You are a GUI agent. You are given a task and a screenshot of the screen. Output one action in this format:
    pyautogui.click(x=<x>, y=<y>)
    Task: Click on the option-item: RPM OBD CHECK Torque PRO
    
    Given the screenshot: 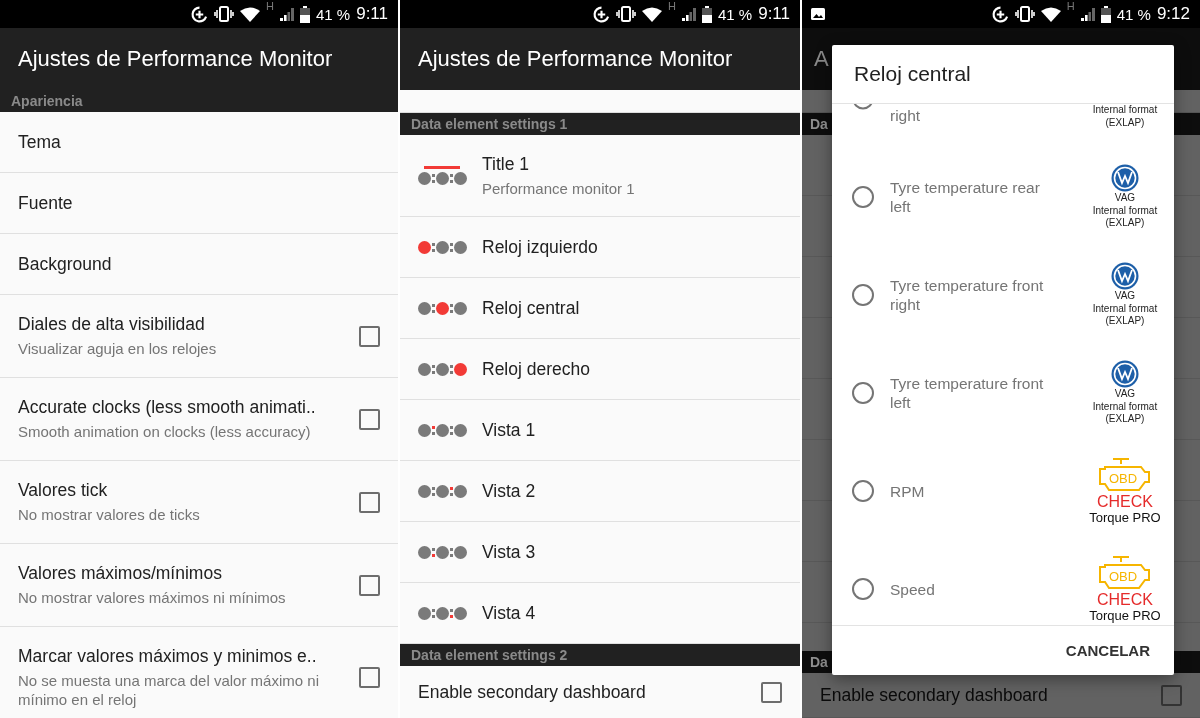 What is the action you would take?
    pyautogui.click(x=1003, y=491)
    